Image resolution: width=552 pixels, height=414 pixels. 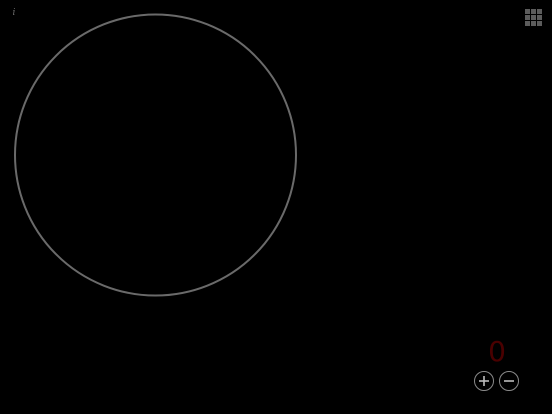 What do you see at coordinates (497, 351) in the screenshot?
I see `counter-value: 0` at bounding box center [497, 351].